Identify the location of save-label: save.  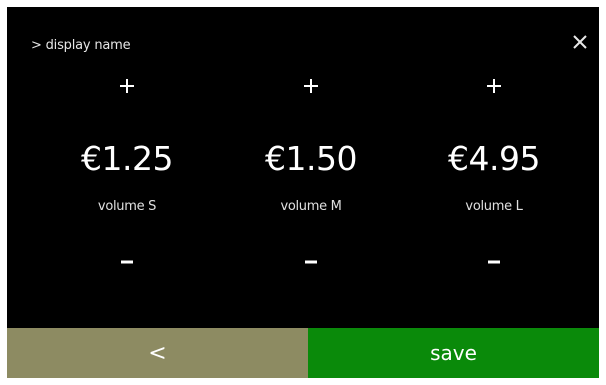
(453, 353).